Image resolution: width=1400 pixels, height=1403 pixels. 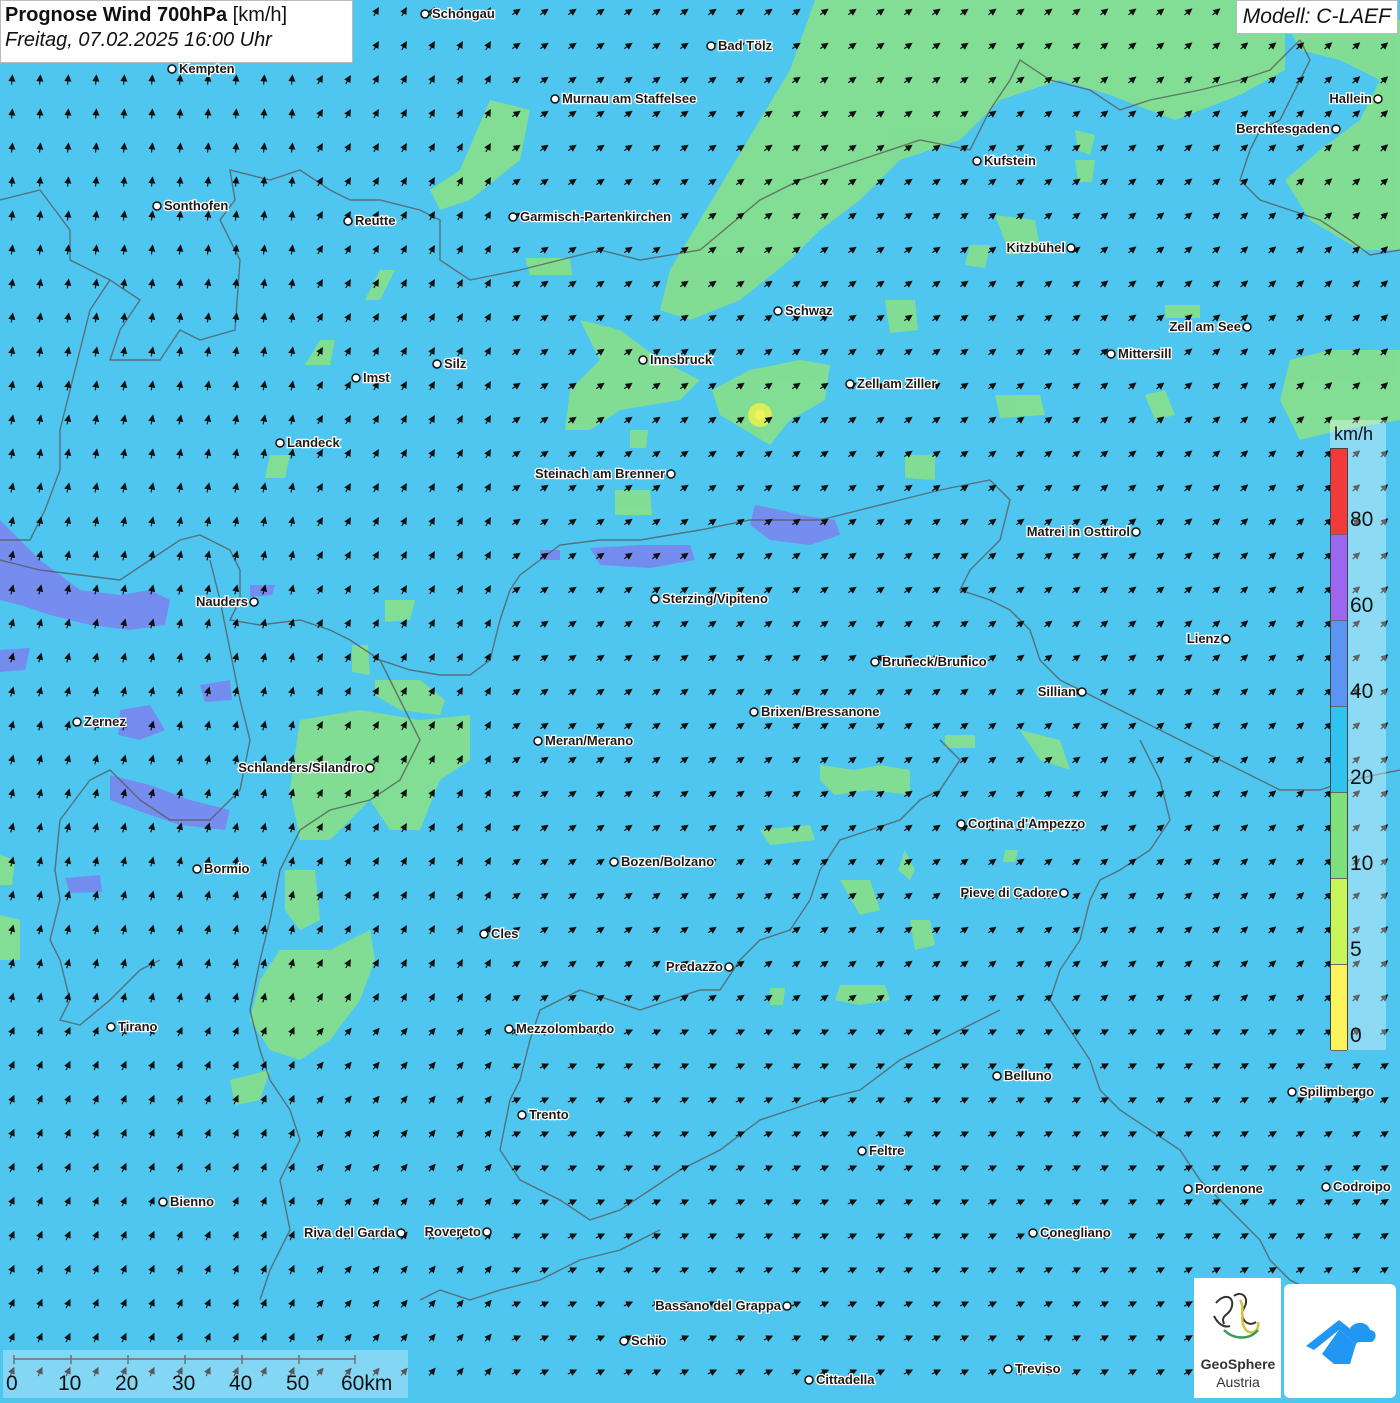 I want to click on city-label: Mittersill, so click(x=1144, y=353).